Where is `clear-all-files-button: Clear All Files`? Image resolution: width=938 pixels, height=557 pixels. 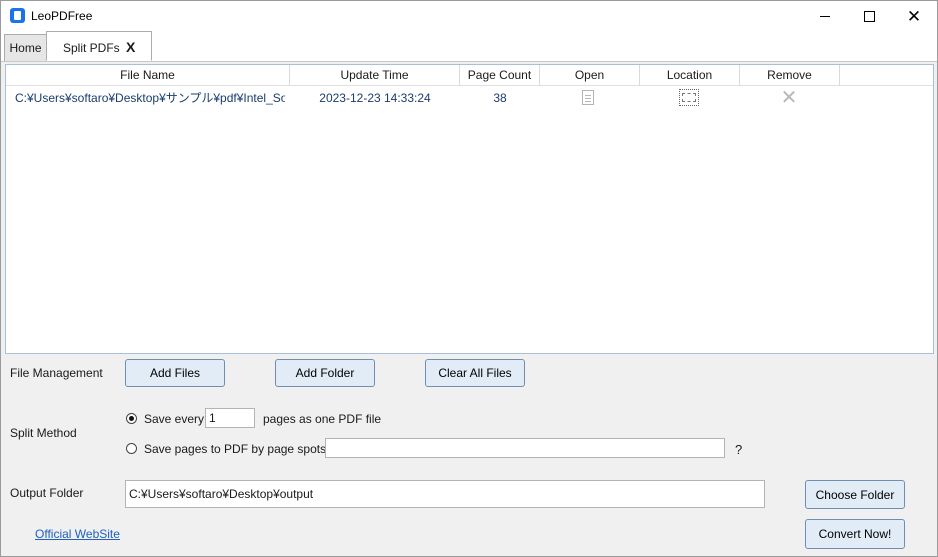 clear-all-files-button: Clear All Files is located at coordinates (475, 373).